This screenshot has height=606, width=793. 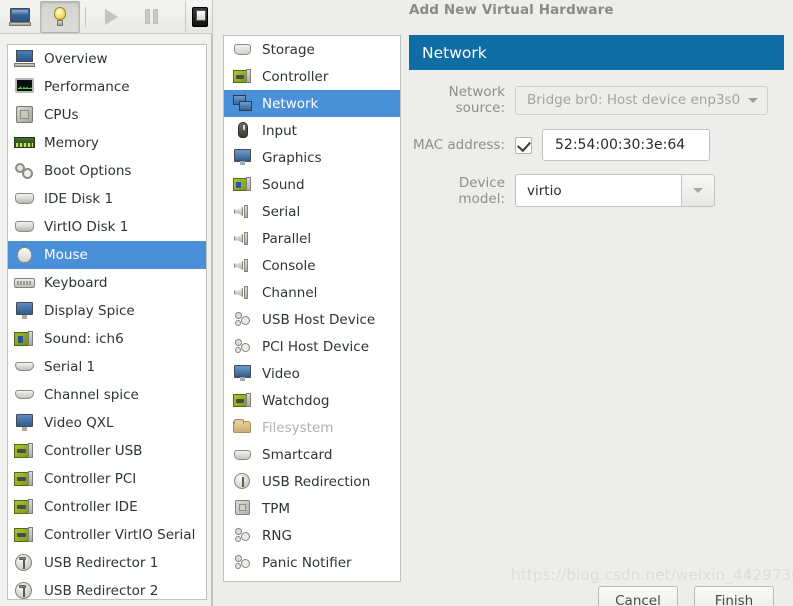 I want to click on shutdown-button, so click(x=199, y=16).